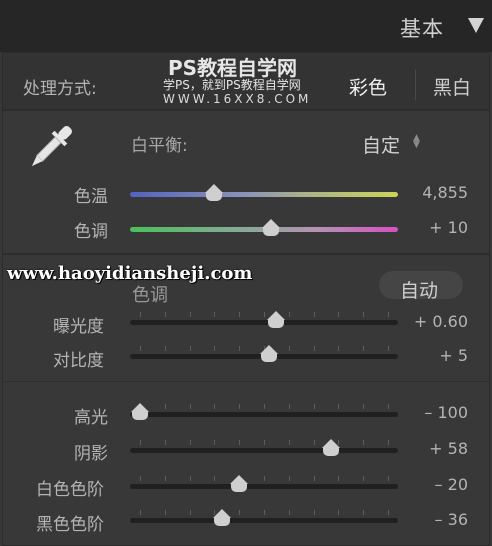 The image size is (492, 546). I want to click on color-button: 彩色, so click(368, 86).